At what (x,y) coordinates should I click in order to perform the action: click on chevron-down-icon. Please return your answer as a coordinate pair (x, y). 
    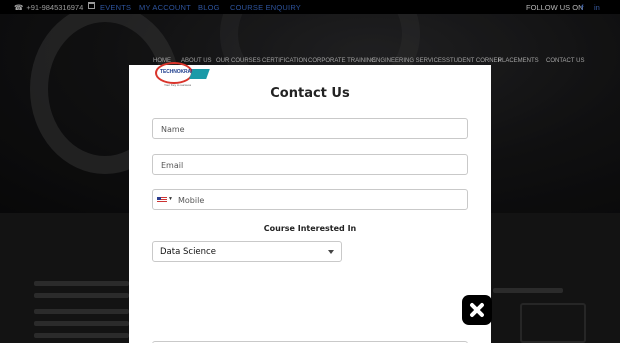
    Looking at the image, I should click on (331, 252).